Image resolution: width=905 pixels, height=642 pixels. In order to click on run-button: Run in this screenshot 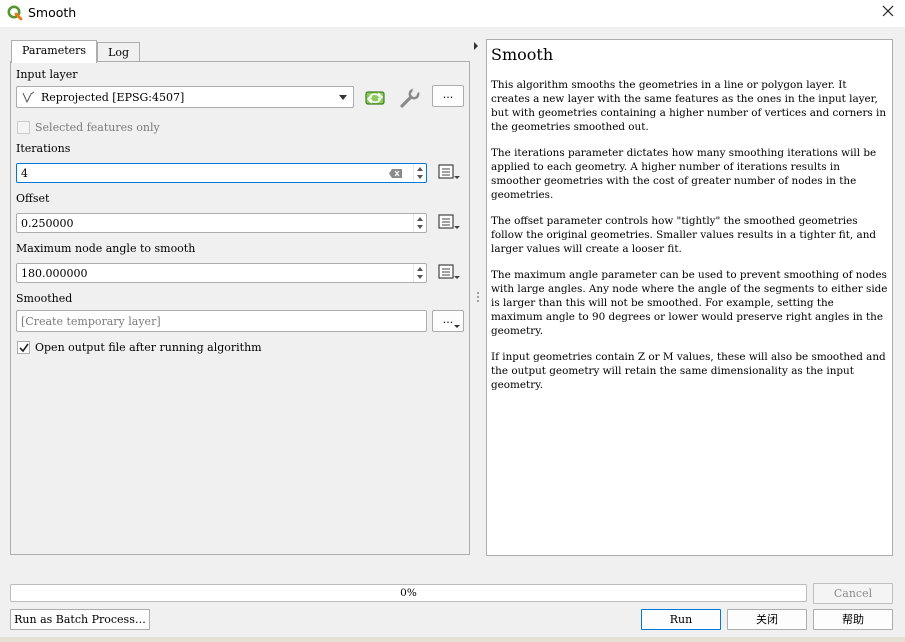, I will do `click(681, 619)`.